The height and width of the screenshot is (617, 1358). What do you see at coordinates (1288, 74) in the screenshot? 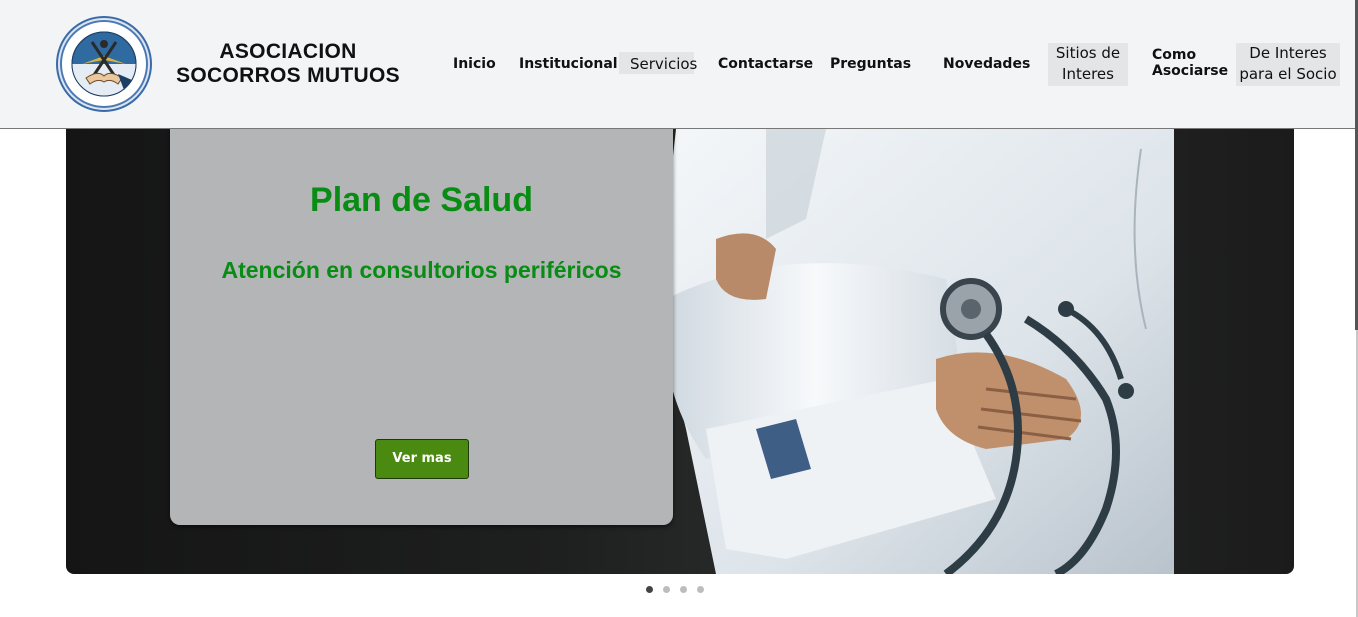
I see `nav-interes-line-2: para el Socio` at bounding box center [1288, 74].